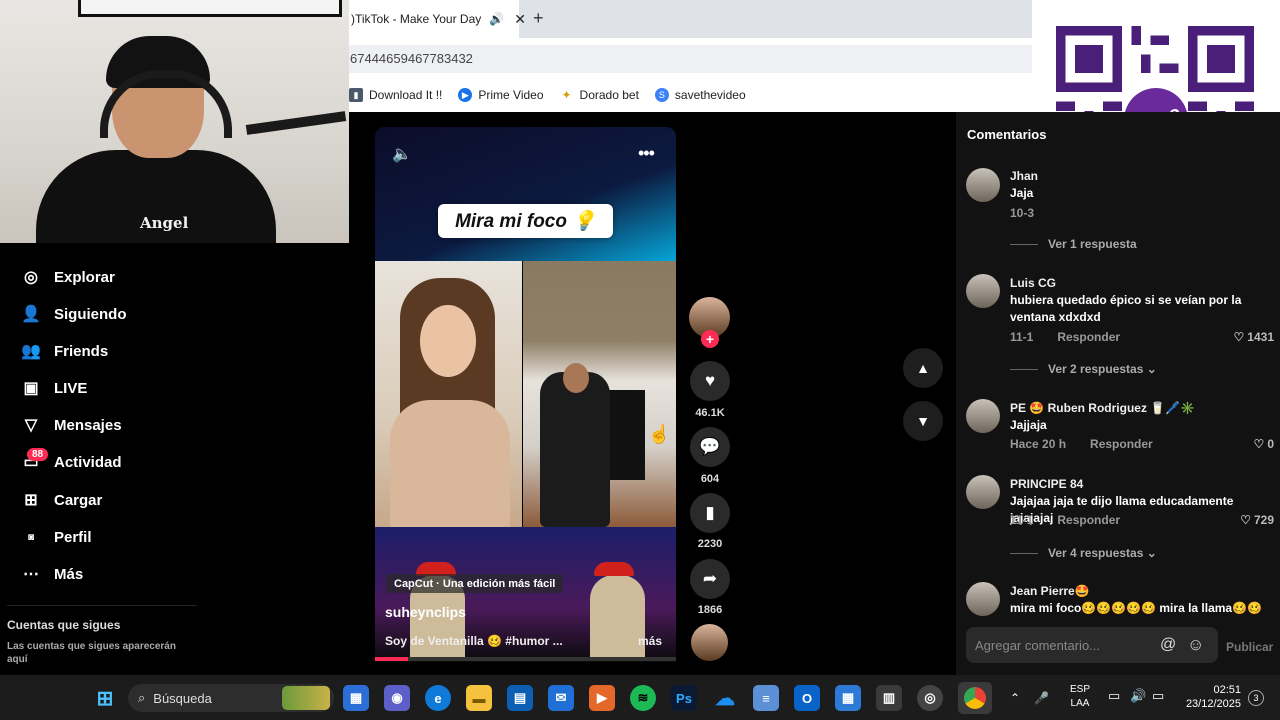 This screenshot has height=720, width=1280. Describe the element at coordinates (84, 277) in the screenshot. I see `sidebar-item-label: Explorar` at that location.